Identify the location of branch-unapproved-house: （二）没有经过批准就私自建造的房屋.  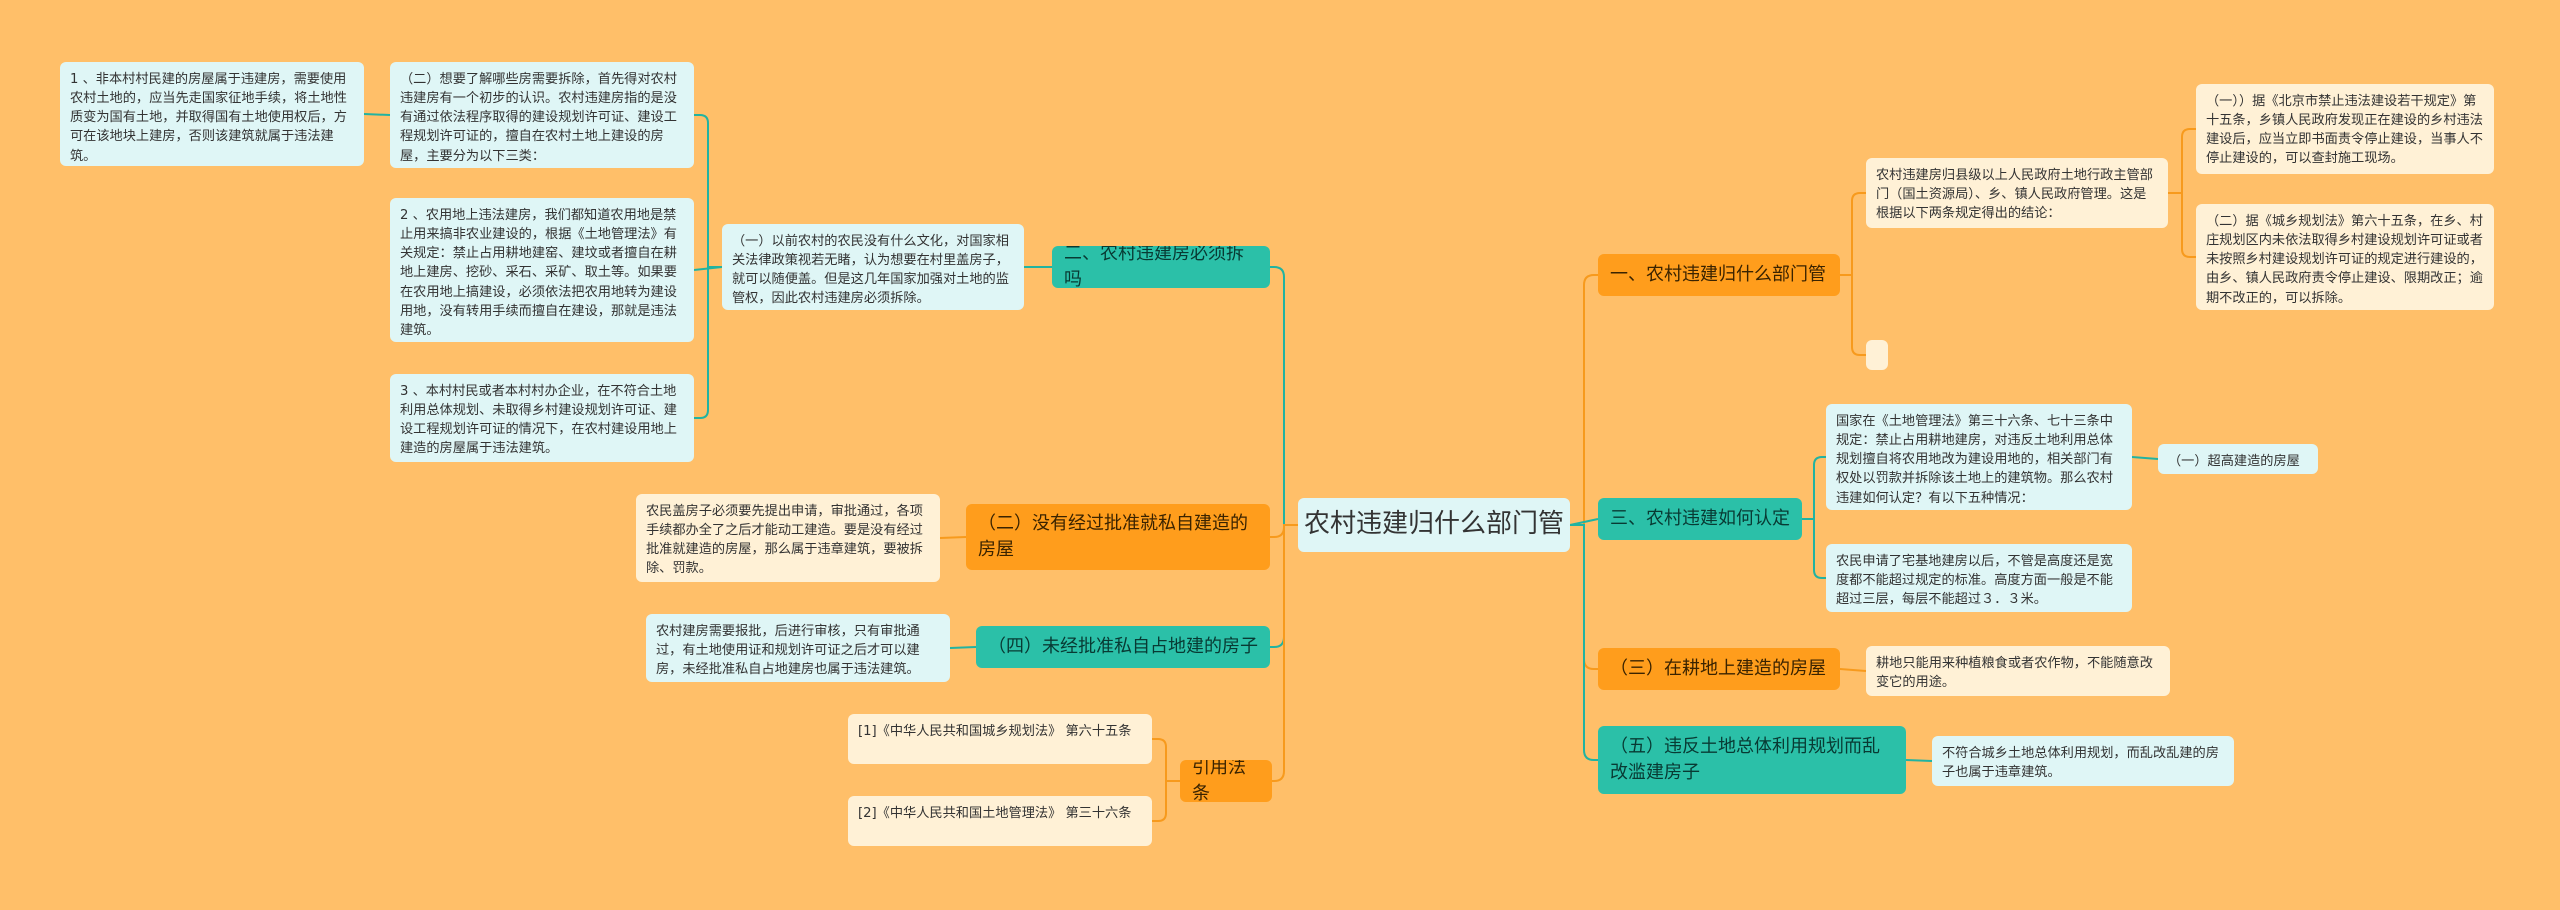
(1118, 537).